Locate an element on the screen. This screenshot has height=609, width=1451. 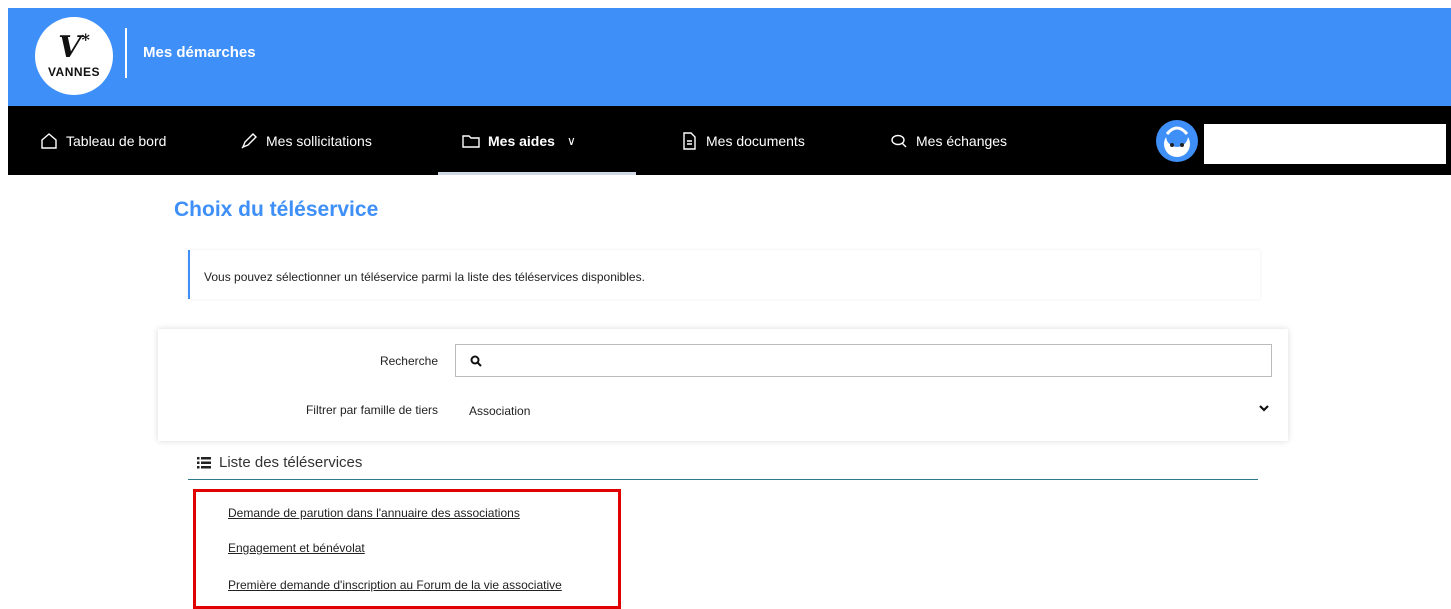
nav-item-label: Tableau de bord is located at coordinates (116, 140).